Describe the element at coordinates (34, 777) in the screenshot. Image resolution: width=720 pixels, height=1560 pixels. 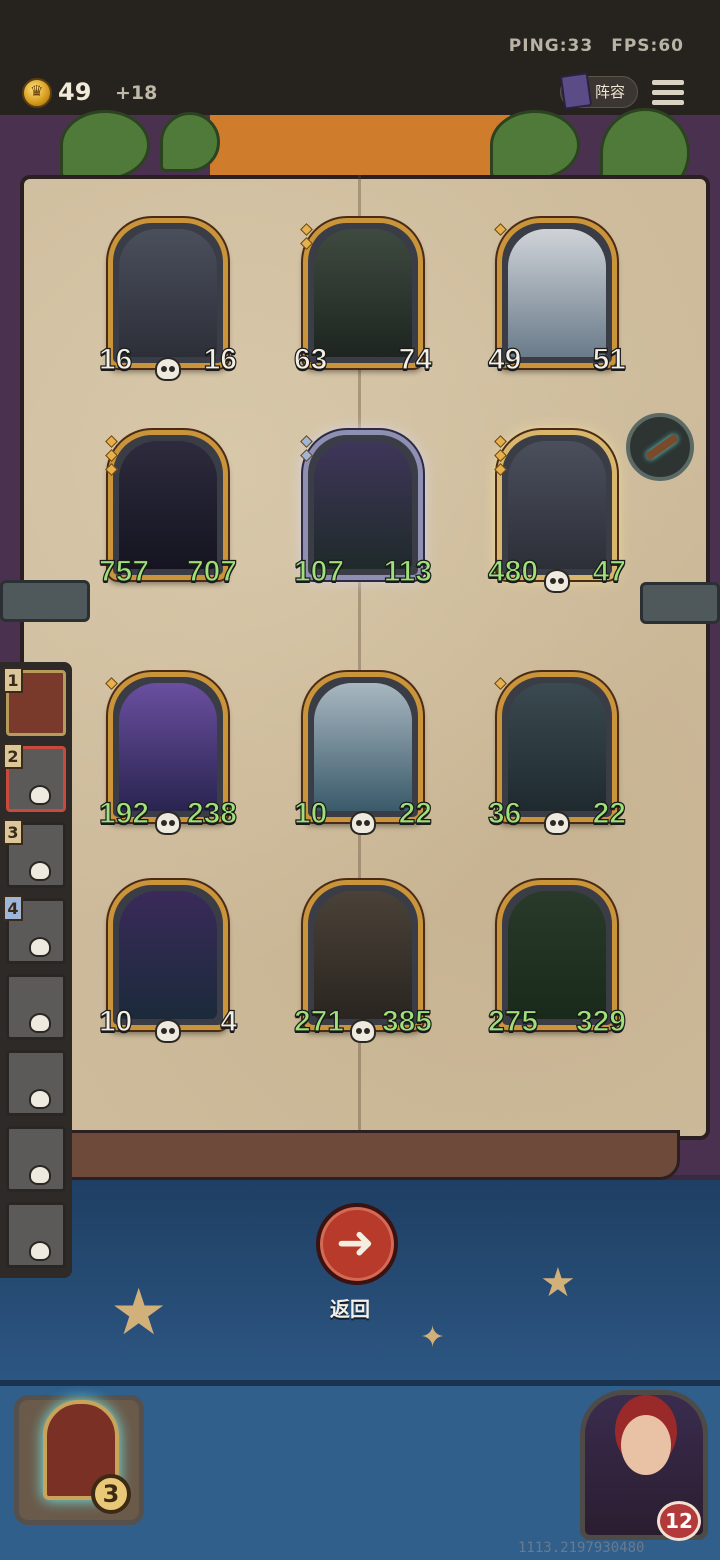
I see `player-slot: 2` at that location.